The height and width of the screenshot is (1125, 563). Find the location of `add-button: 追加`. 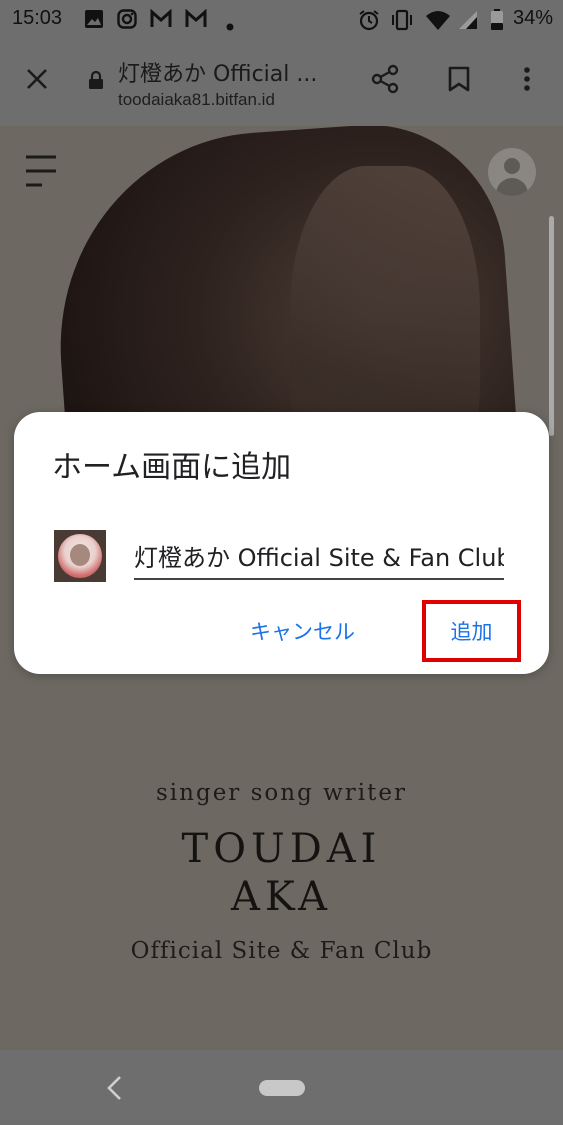

add-button: 追加 is located at coordinates (471, 631).